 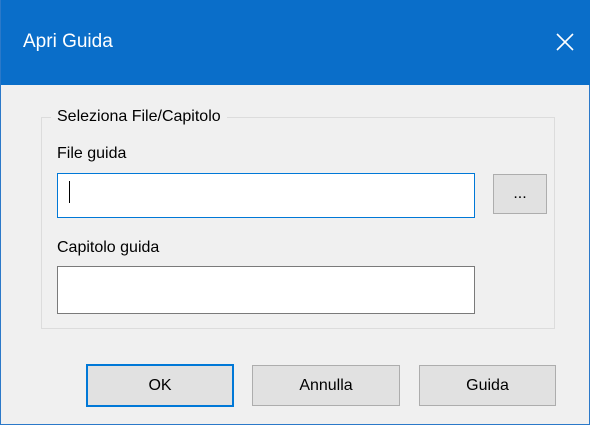 I want to click on cancel-button-label: Annulla, so click(x=326, y=385).